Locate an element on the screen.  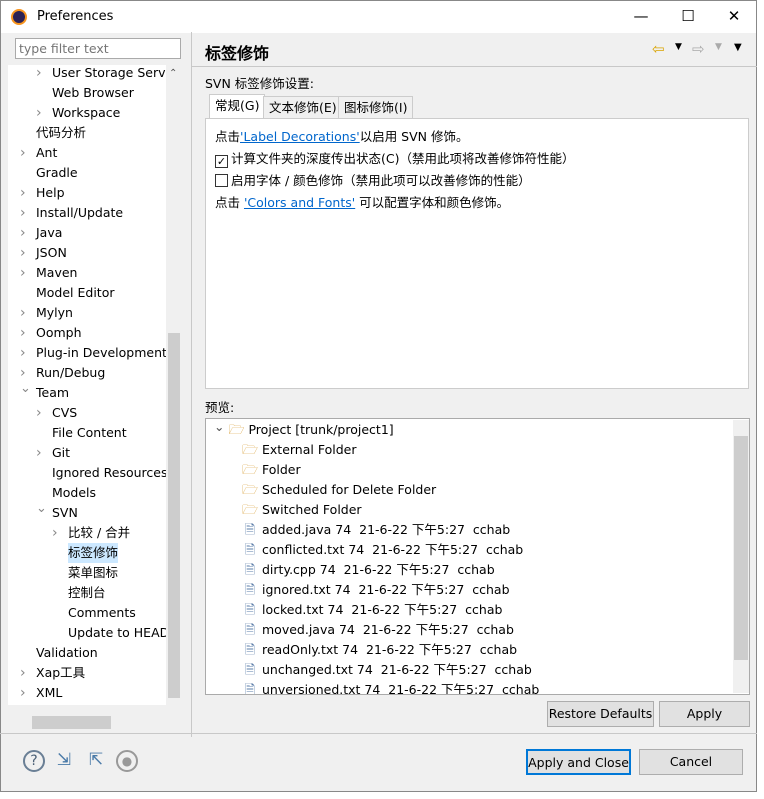
tree-item: › Run/Debug is located at coordinates (62, 373).